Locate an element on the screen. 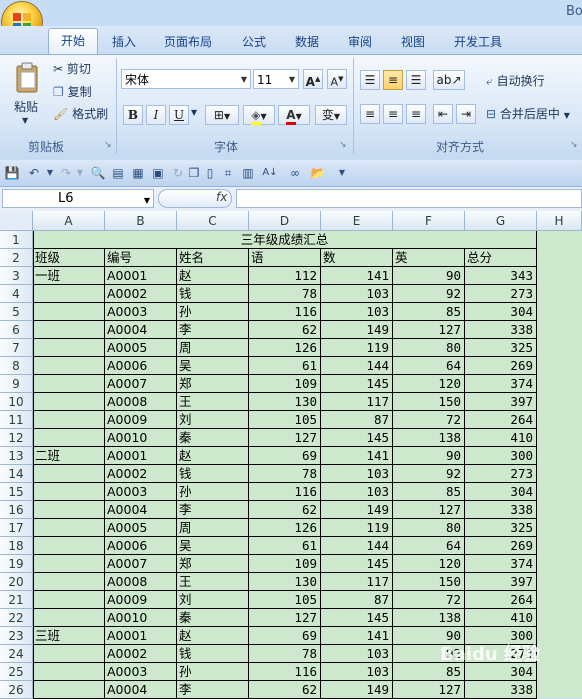 This screenshot has height=699, width=582. italic-button: I is located at coordinates (156, 115).